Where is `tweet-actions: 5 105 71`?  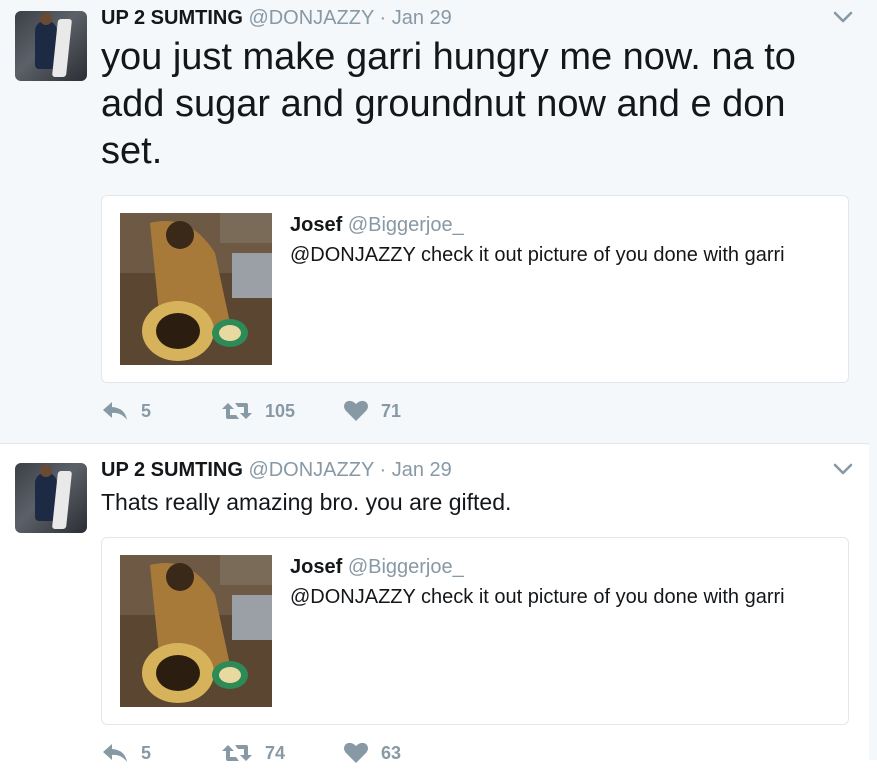 tweet-actions: 5 105 71 is located at coordinates (451, 415).